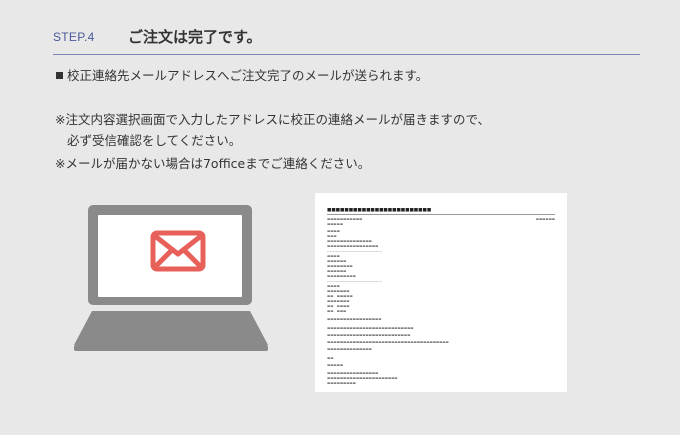 The width and height of the screenshot is (680, 435). I want to click on completion-message: 校正連絡先メールアドレスへご注文完了のメールが送られます。, so click(242, 74).